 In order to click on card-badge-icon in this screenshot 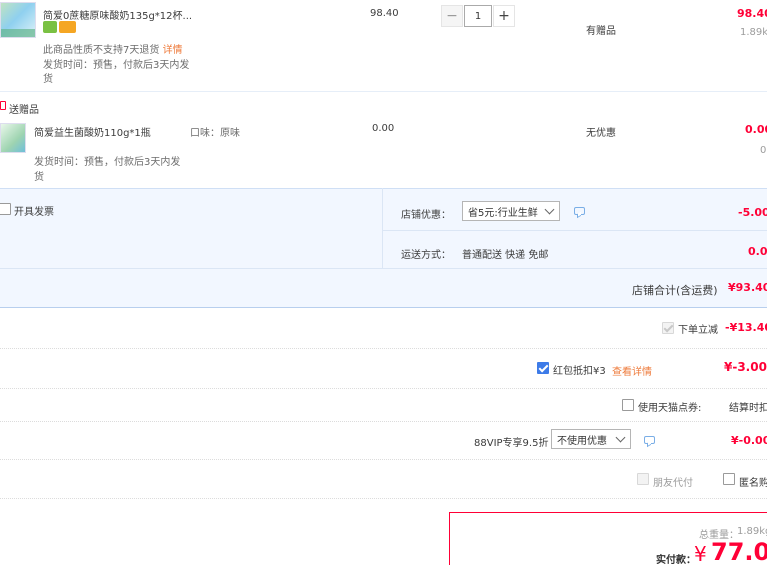, I will do `click(67, 27)`.